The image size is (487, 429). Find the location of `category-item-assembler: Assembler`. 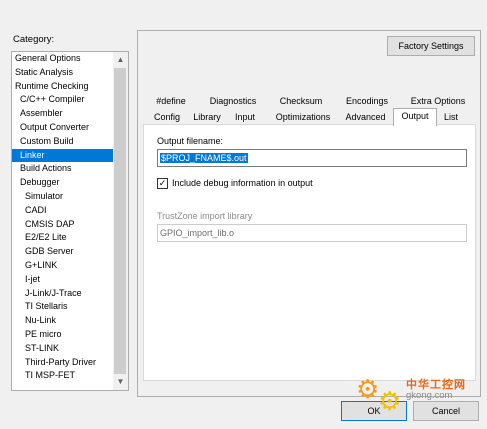

category-item-assembler: Assembler is located at coordinates (62, 114).